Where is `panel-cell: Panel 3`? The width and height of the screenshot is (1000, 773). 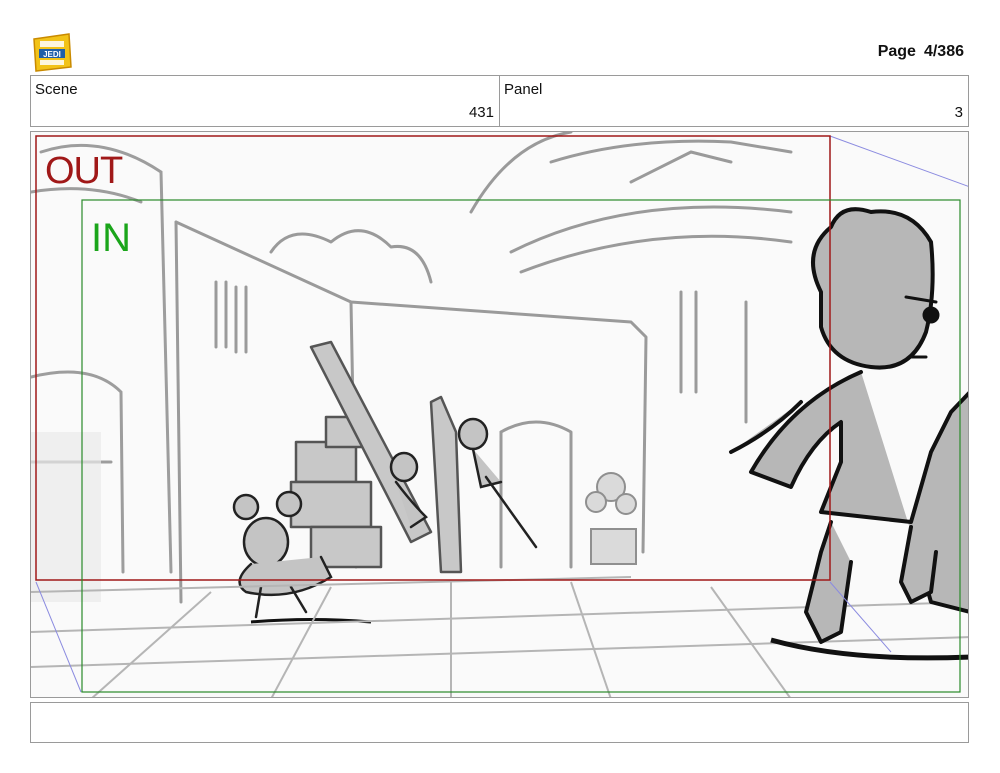
panel-cell: Panel 3 is located at coordinates (733, 101).